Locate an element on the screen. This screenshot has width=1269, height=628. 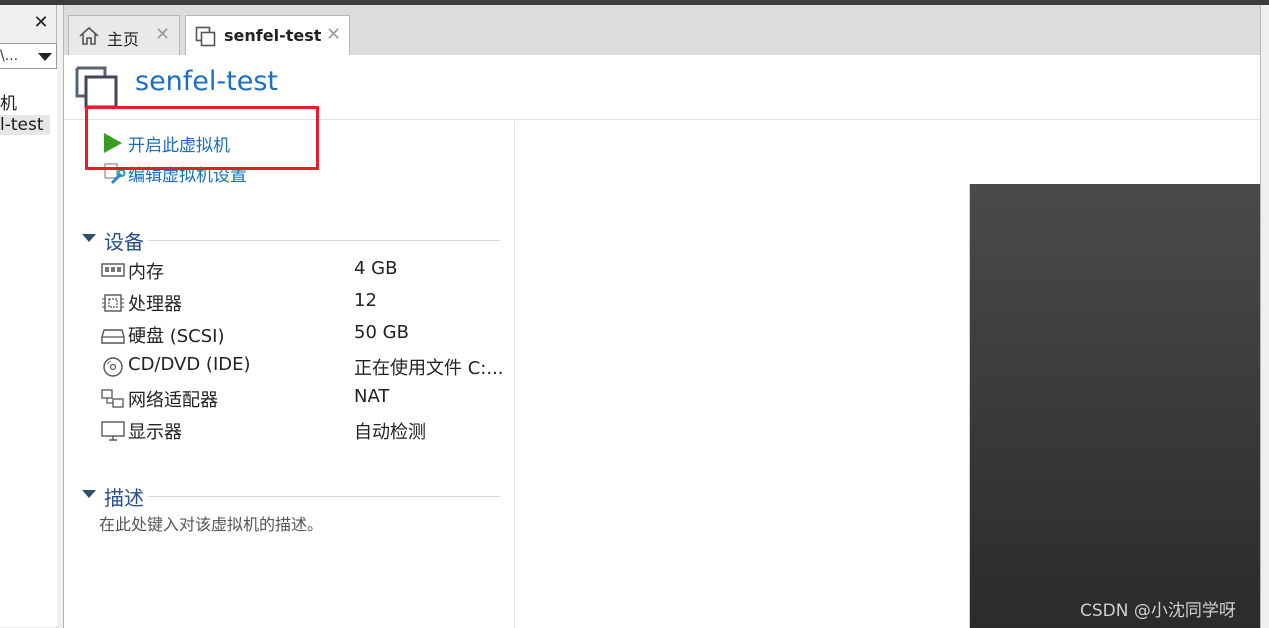
network-adapter-icon is located at coordinates (112, 398).